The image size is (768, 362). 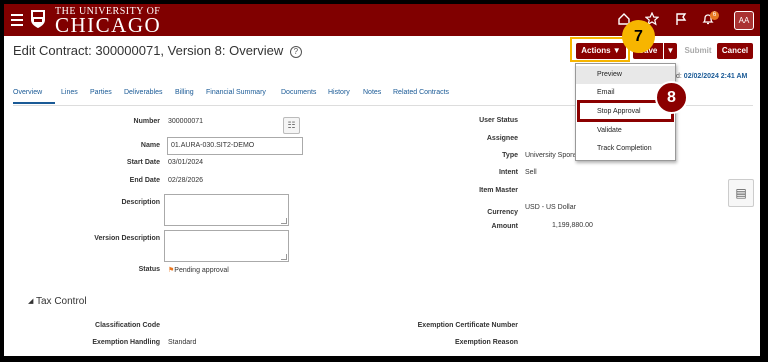 I want to click on assignee-label: Assignee, so click(x=502, y=138).